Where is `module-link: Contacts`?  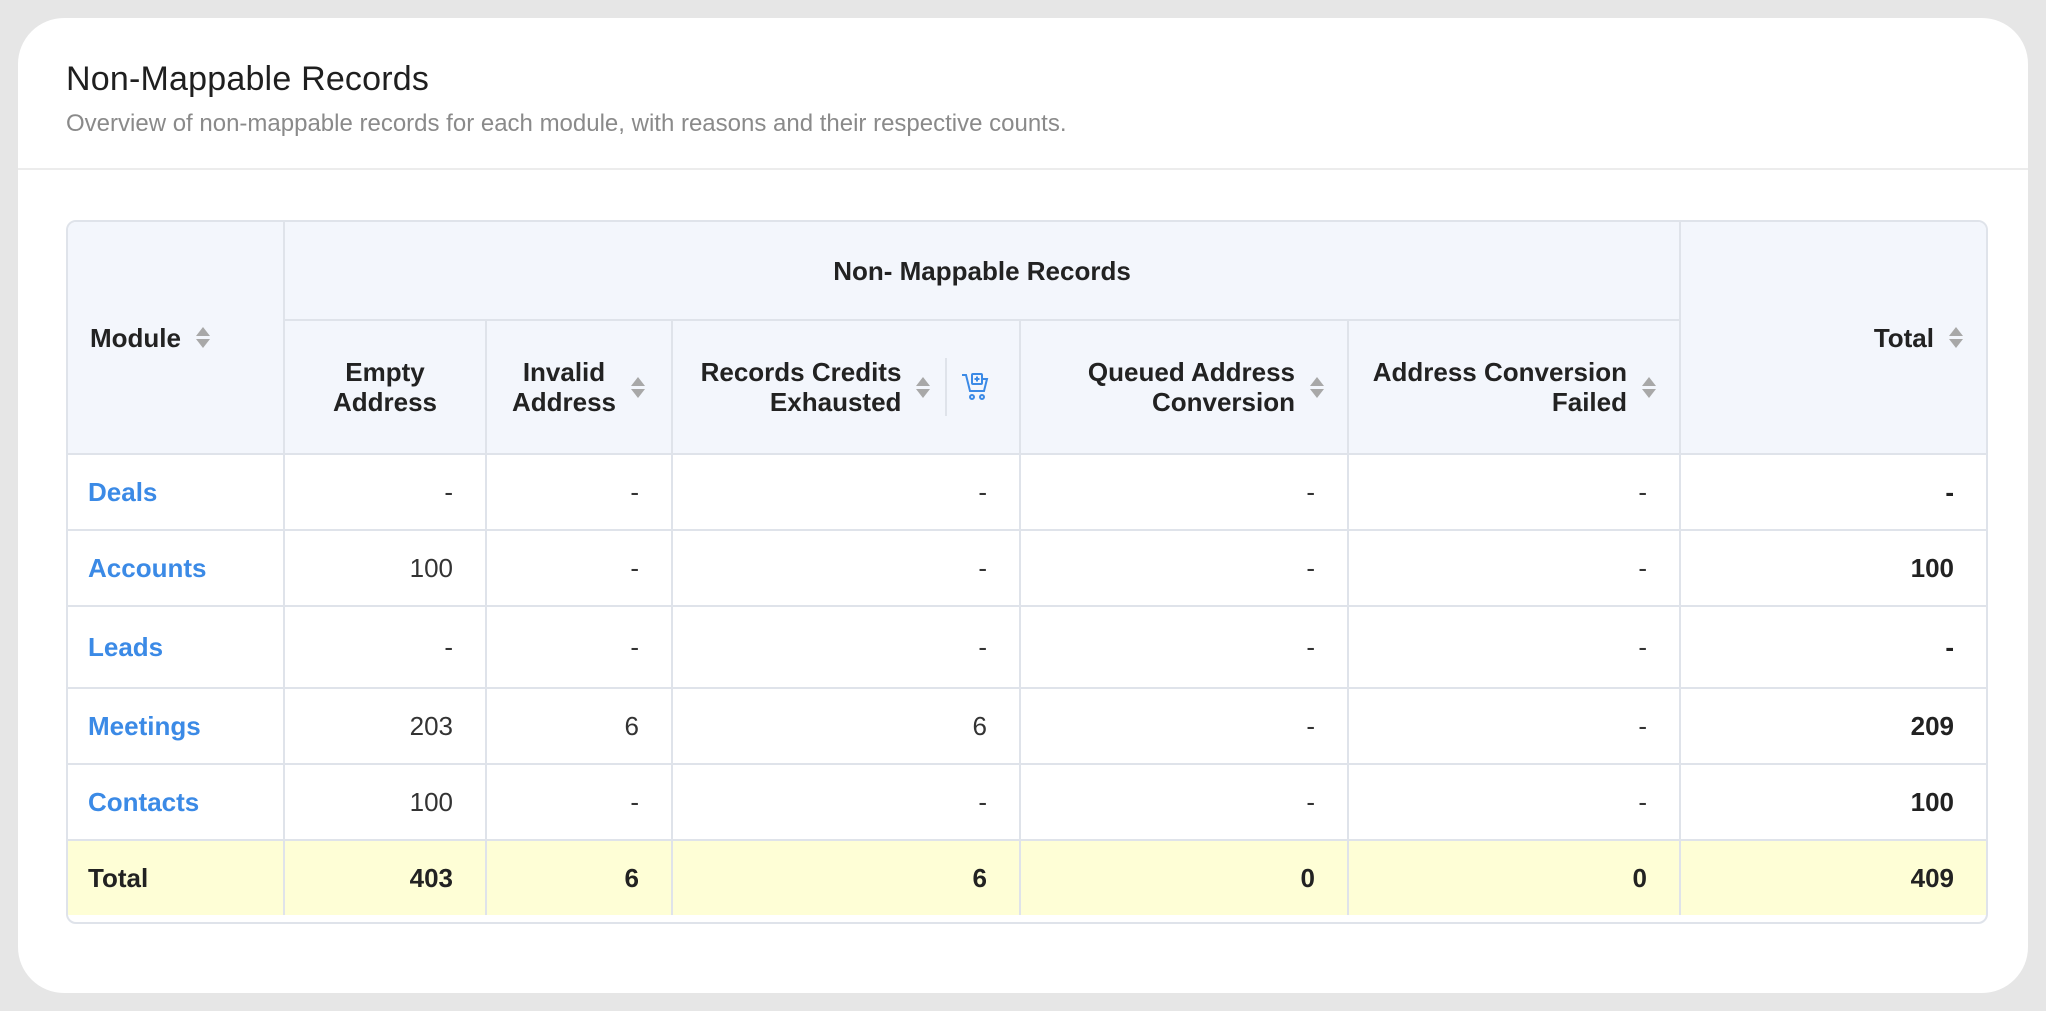
module-link: Contacts is located at coordinates (143, 802).